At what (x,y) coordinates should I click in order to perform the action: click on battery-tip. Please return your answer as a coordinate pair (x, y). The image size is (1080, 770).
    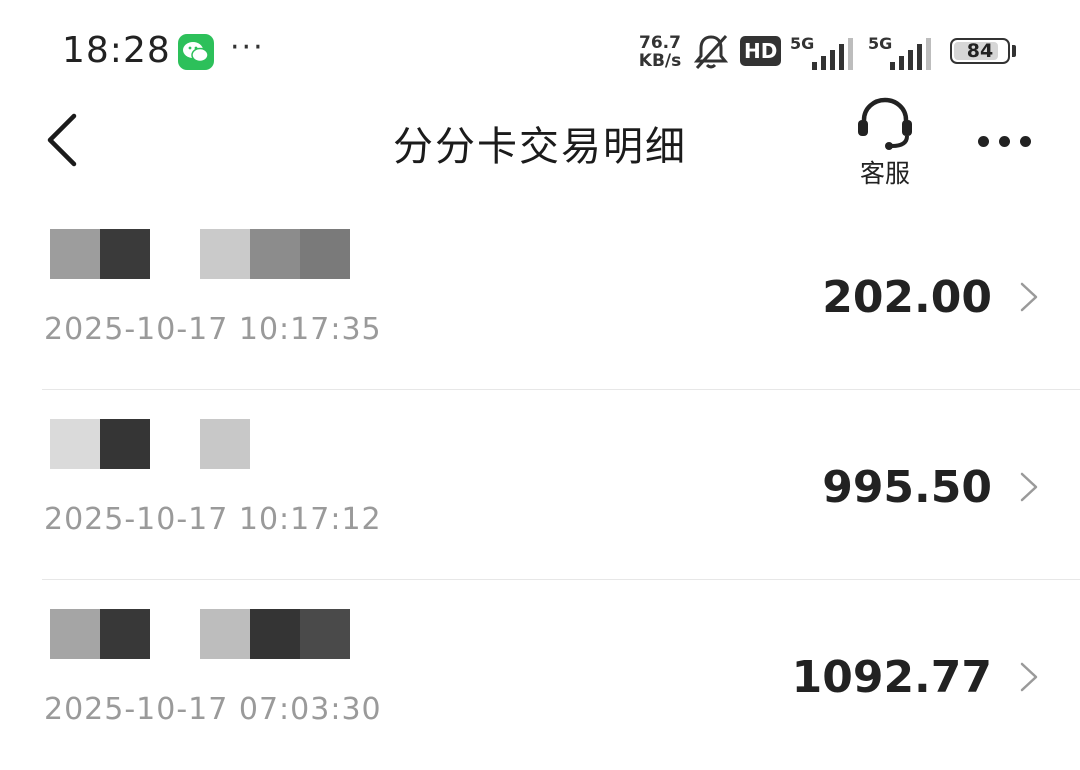
    Looking at the image, I should click on (1014, 51).